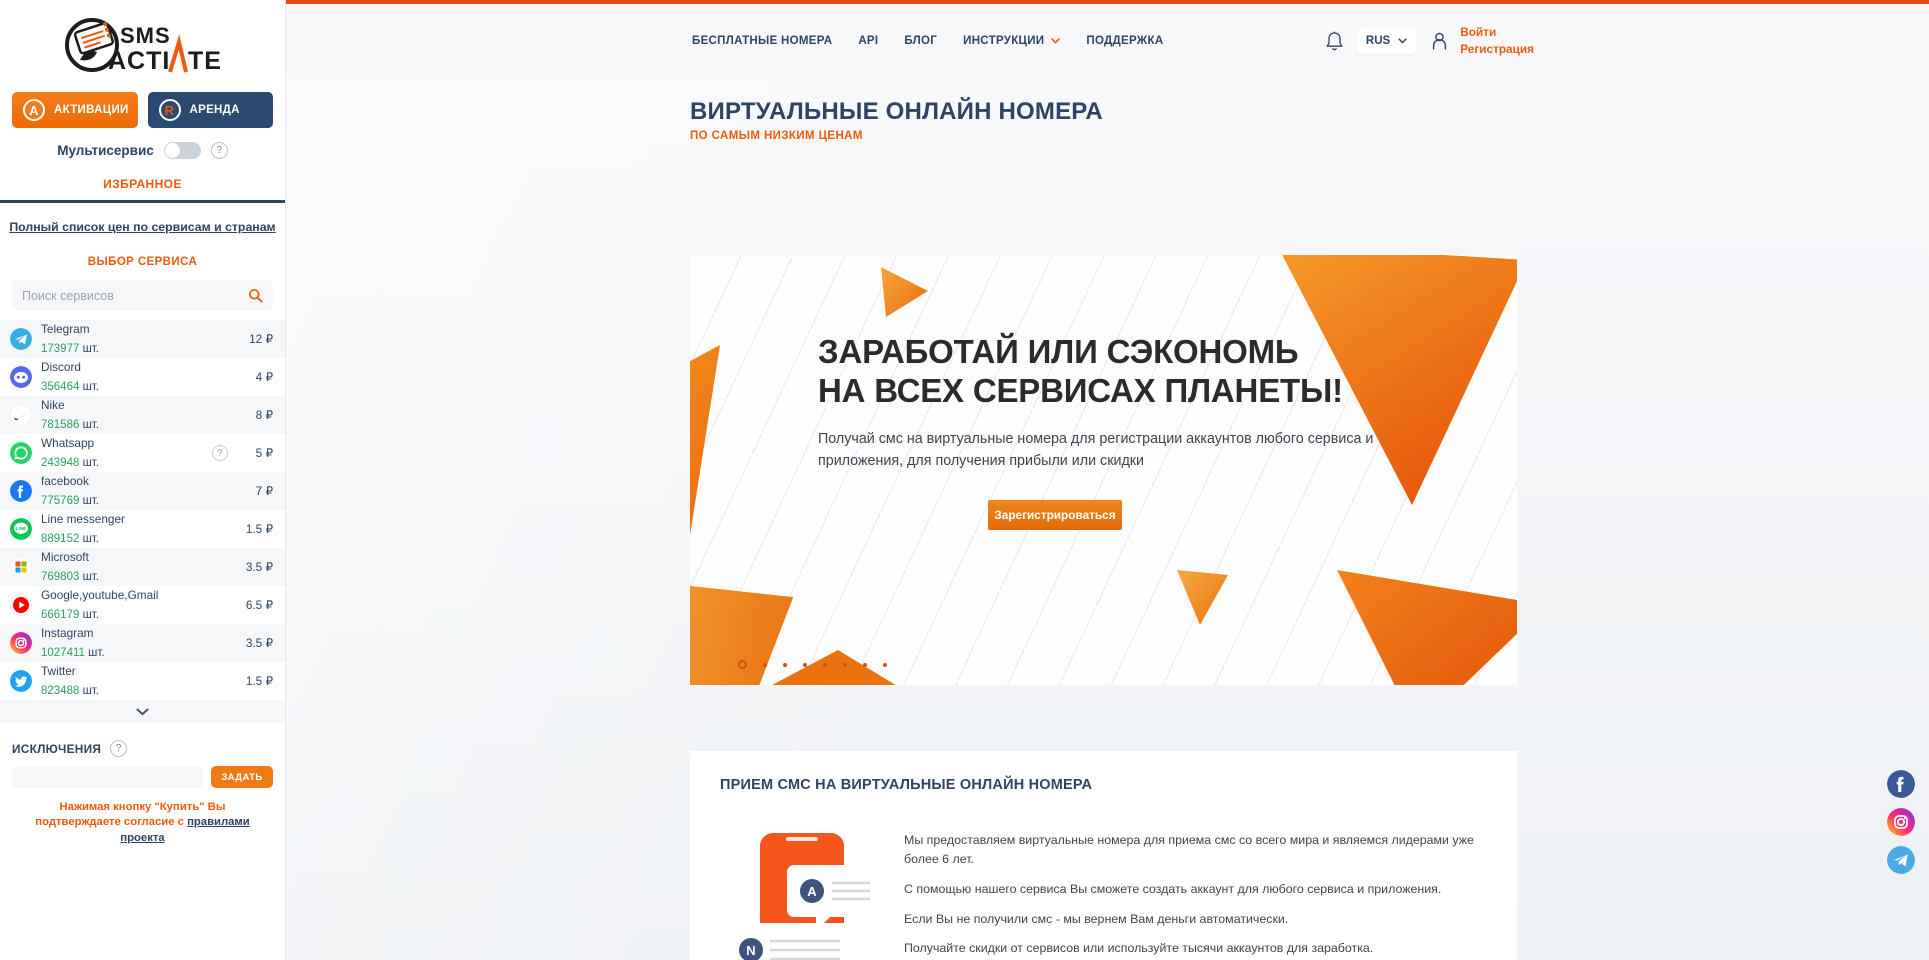 The image size is (1929, 960). I want to click on service-price: 12 ₽, so click(261, 339).